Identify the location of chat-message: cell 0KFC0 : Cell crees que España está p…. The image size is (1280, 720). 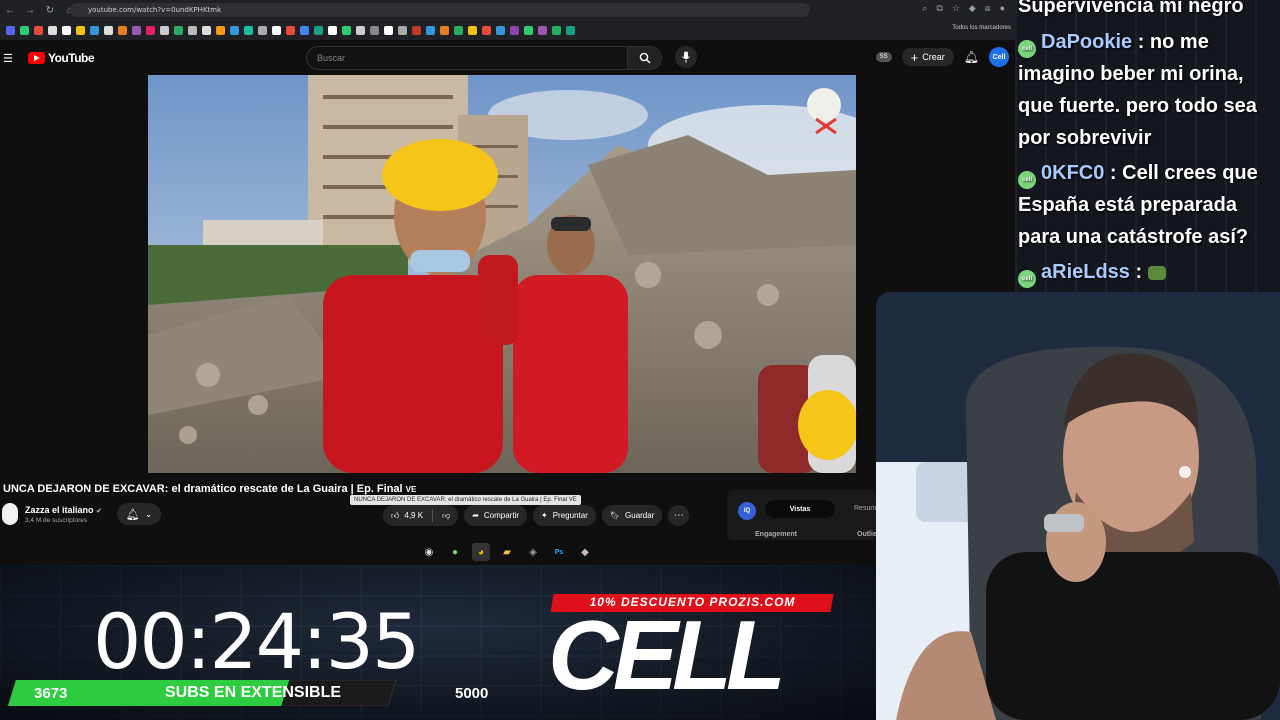
(1147, 205).